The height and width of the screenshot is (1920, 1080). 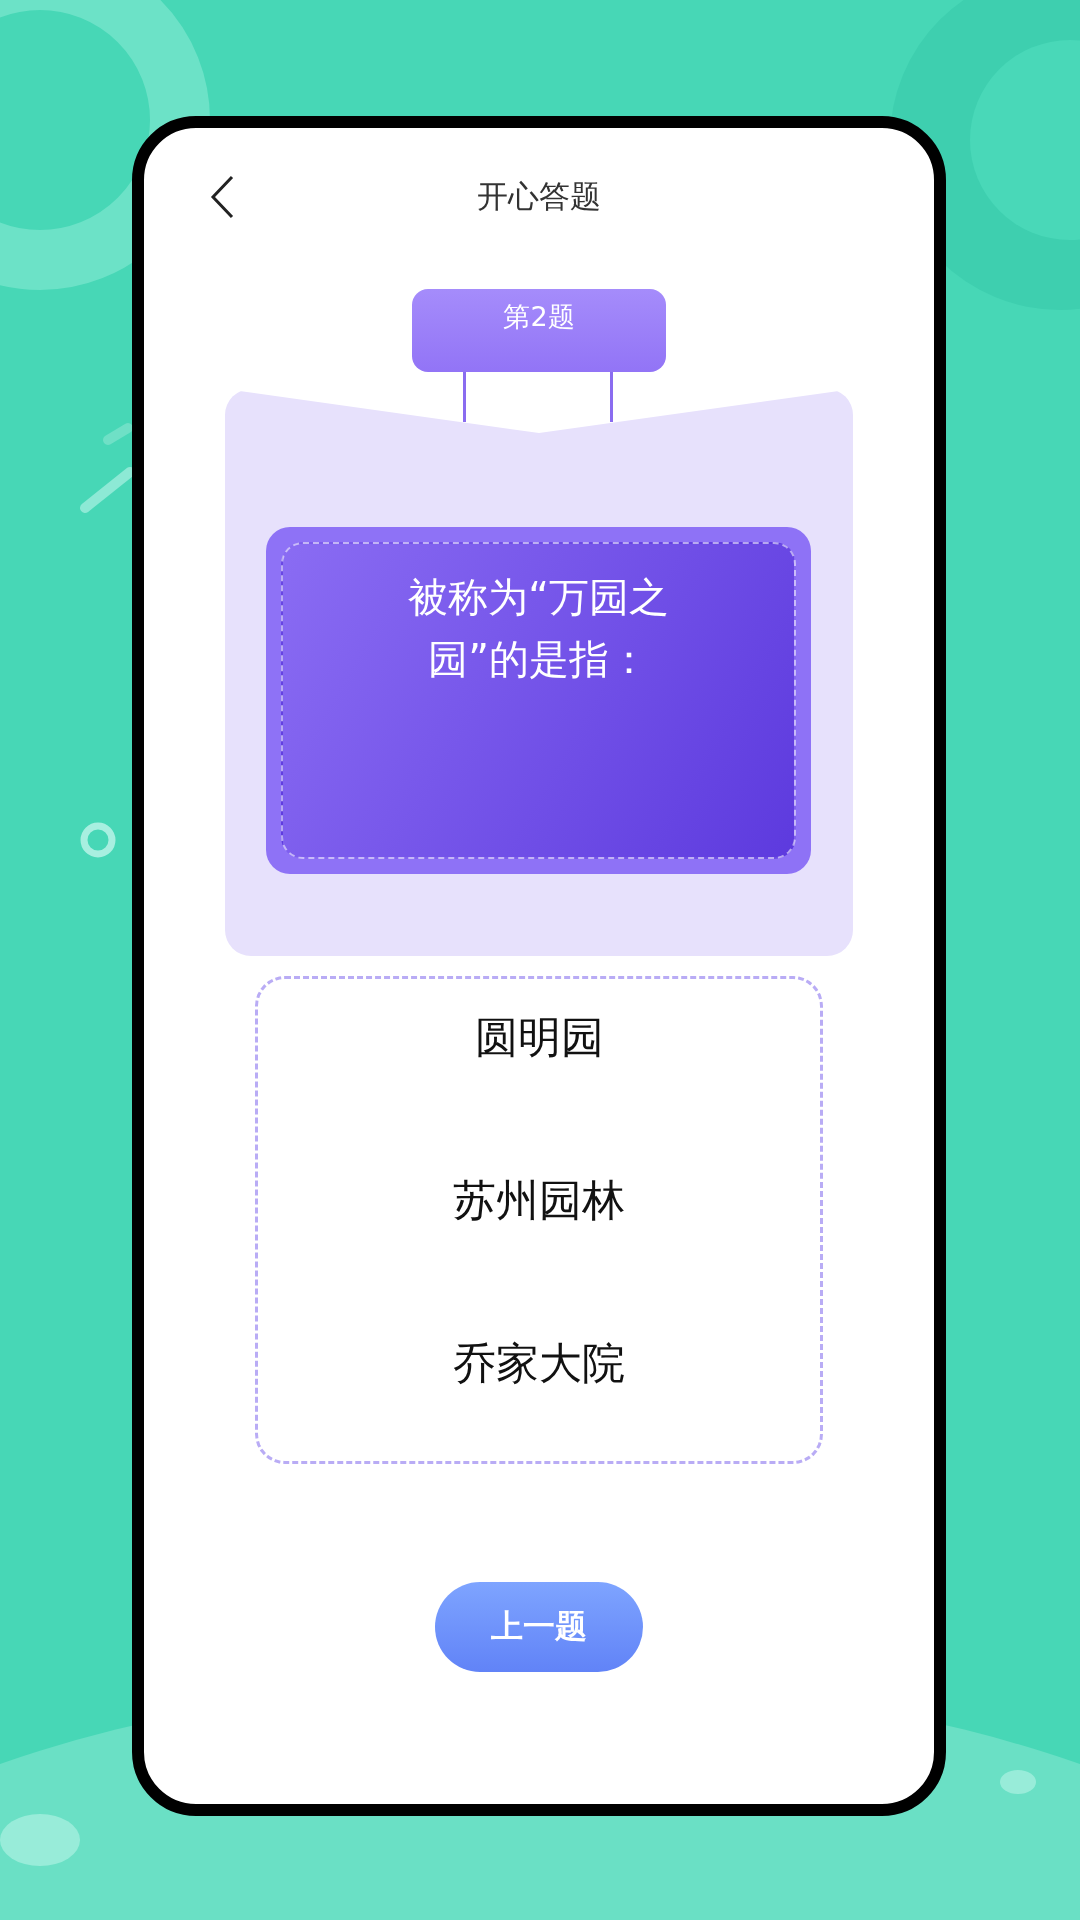 What do you see at coordinates (539, 330) in the screenshot?
I see `question-number-tag: 第2题` at bounding box center [539, 330].